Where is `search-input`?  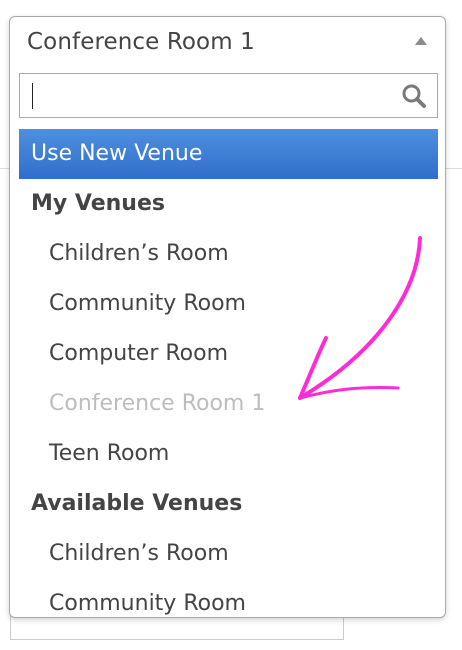
search-input is located at coordinates (205, 95).